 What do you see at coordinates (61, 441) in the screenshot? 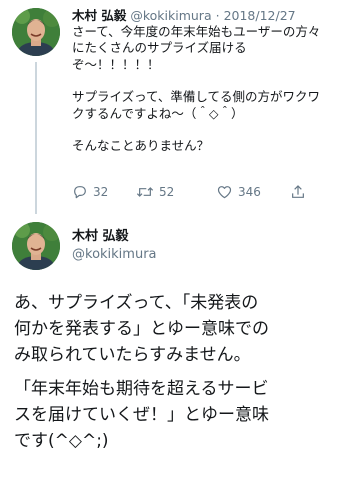
I see `tweet-line: です(^◇^;)` at bounding box center [61, 441].